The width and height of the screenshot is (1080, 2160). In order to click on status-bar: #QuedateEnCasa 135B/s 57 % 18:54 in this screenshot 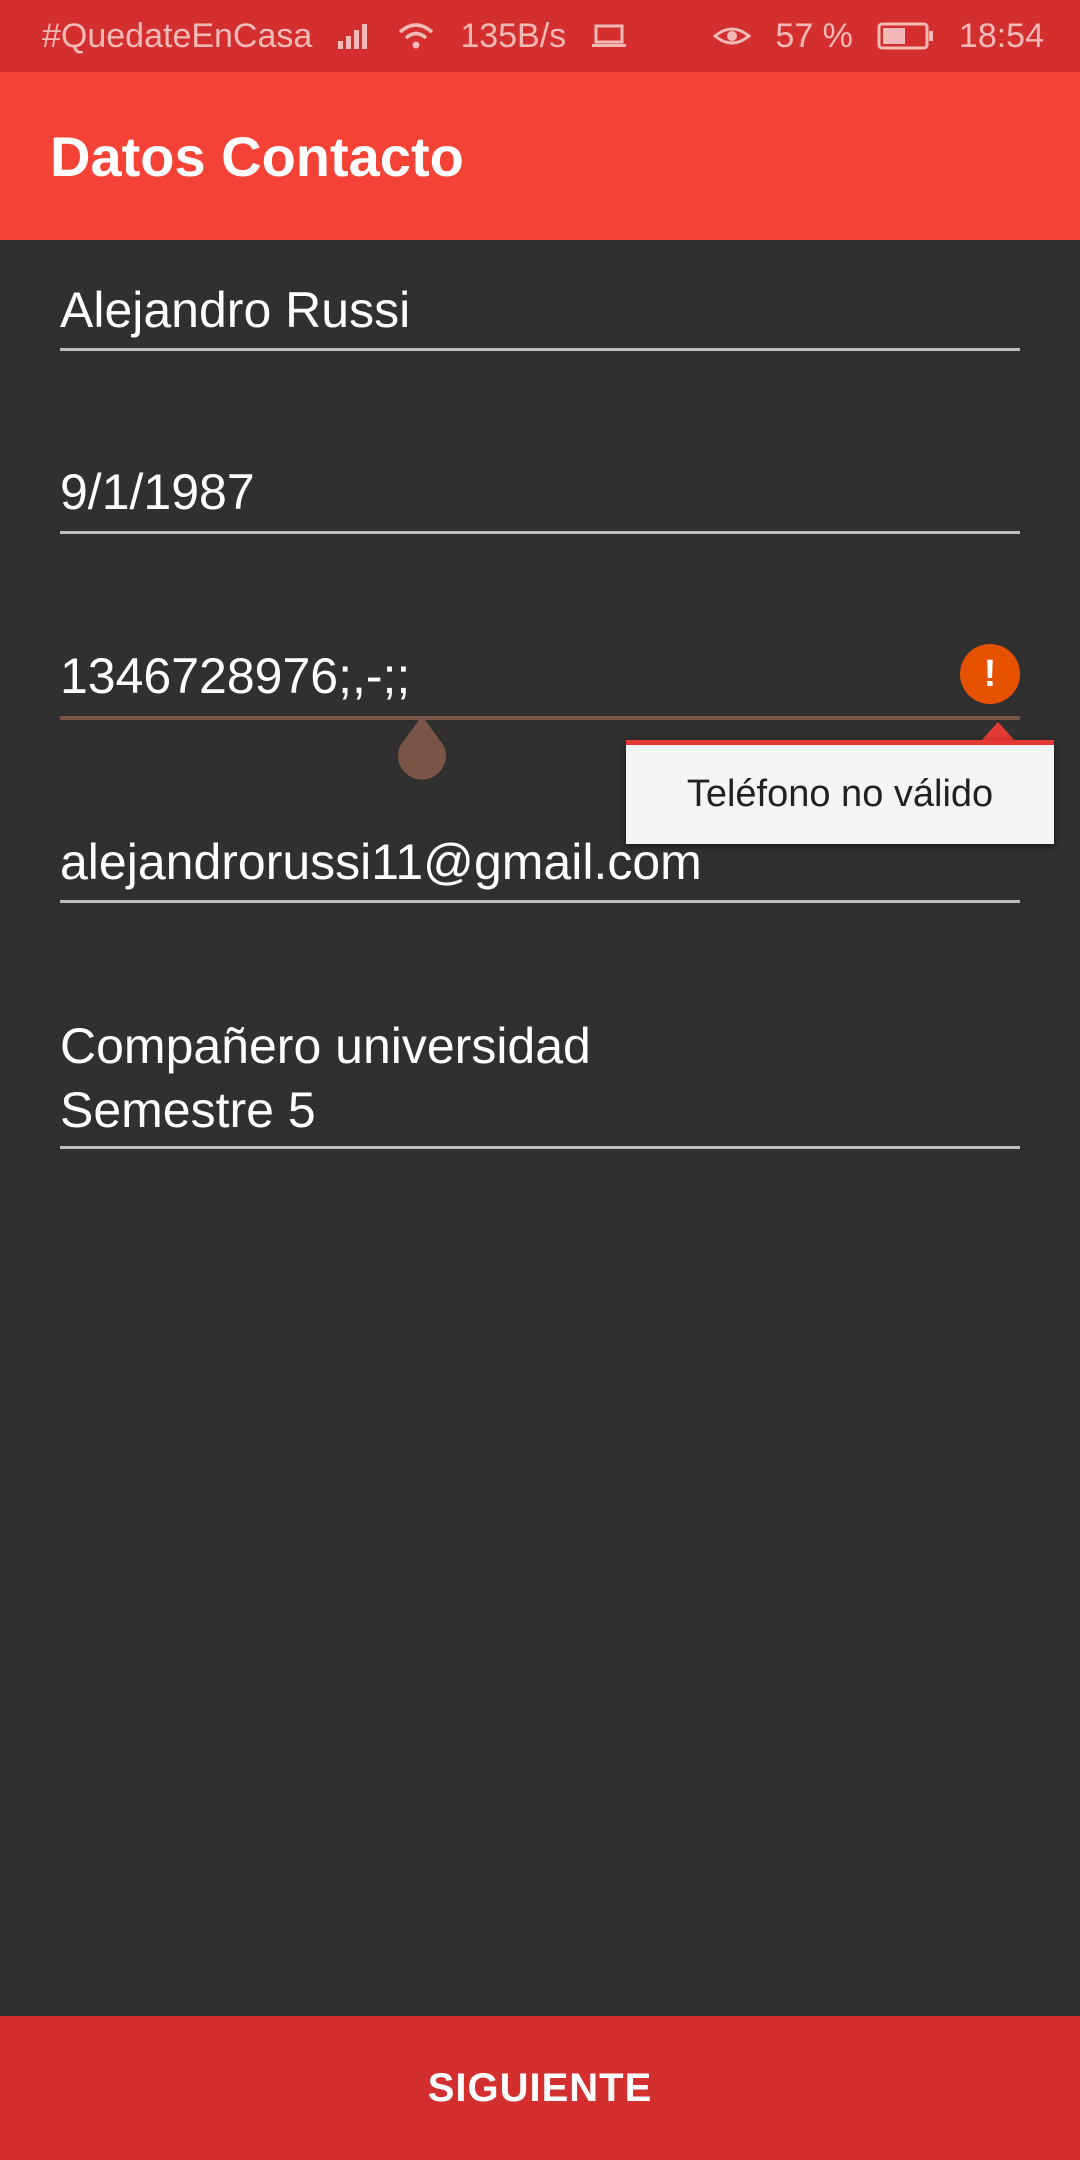, I will do `click(540, 36)`.